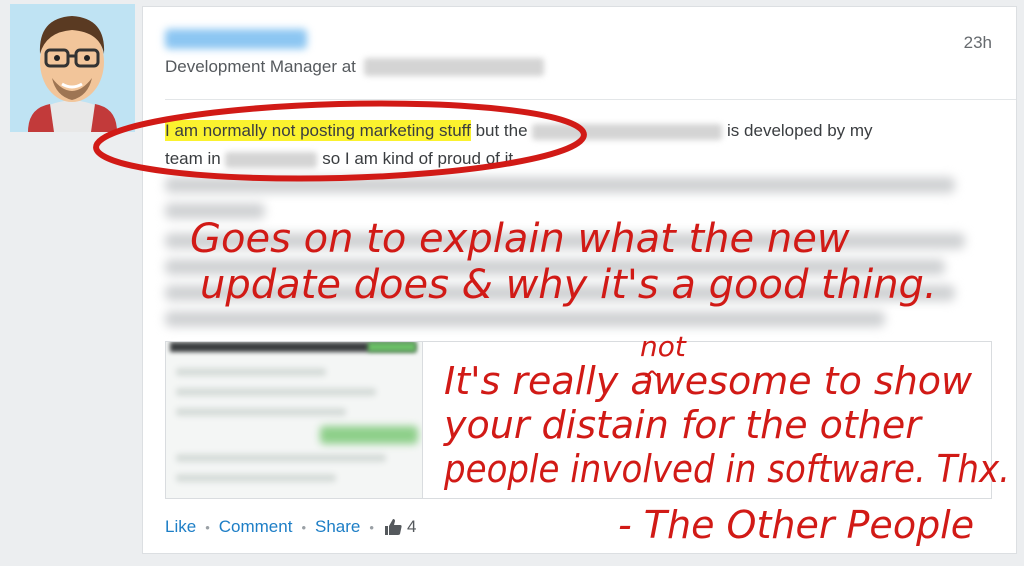 This screenshot has width=1024, height=566. Describe the element at coordinates (271, 159) in the screenshot. I see `location-redacted` at that location.